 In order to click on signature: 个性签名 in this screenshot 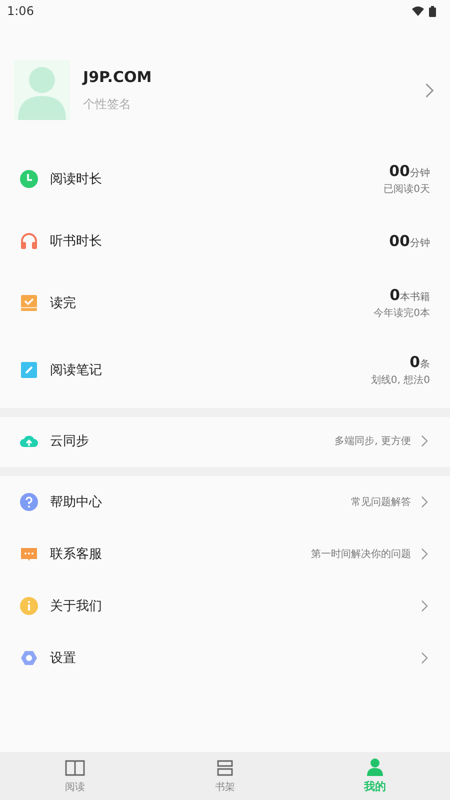, I will do `click(107, 104)`.